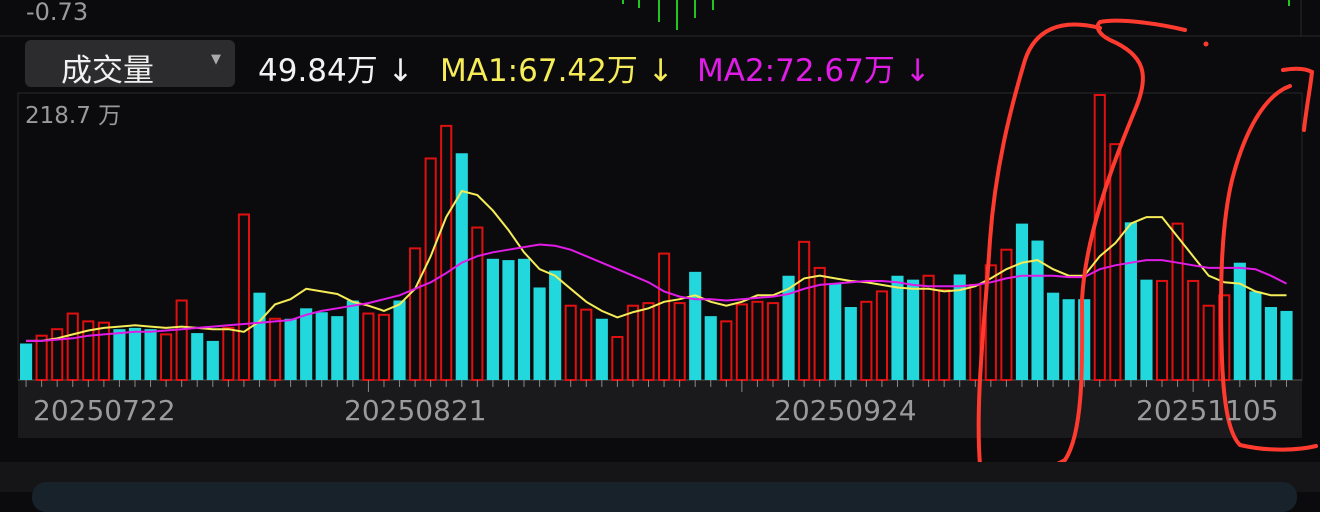  I want to click on x-axis-band, so click(660, 409).